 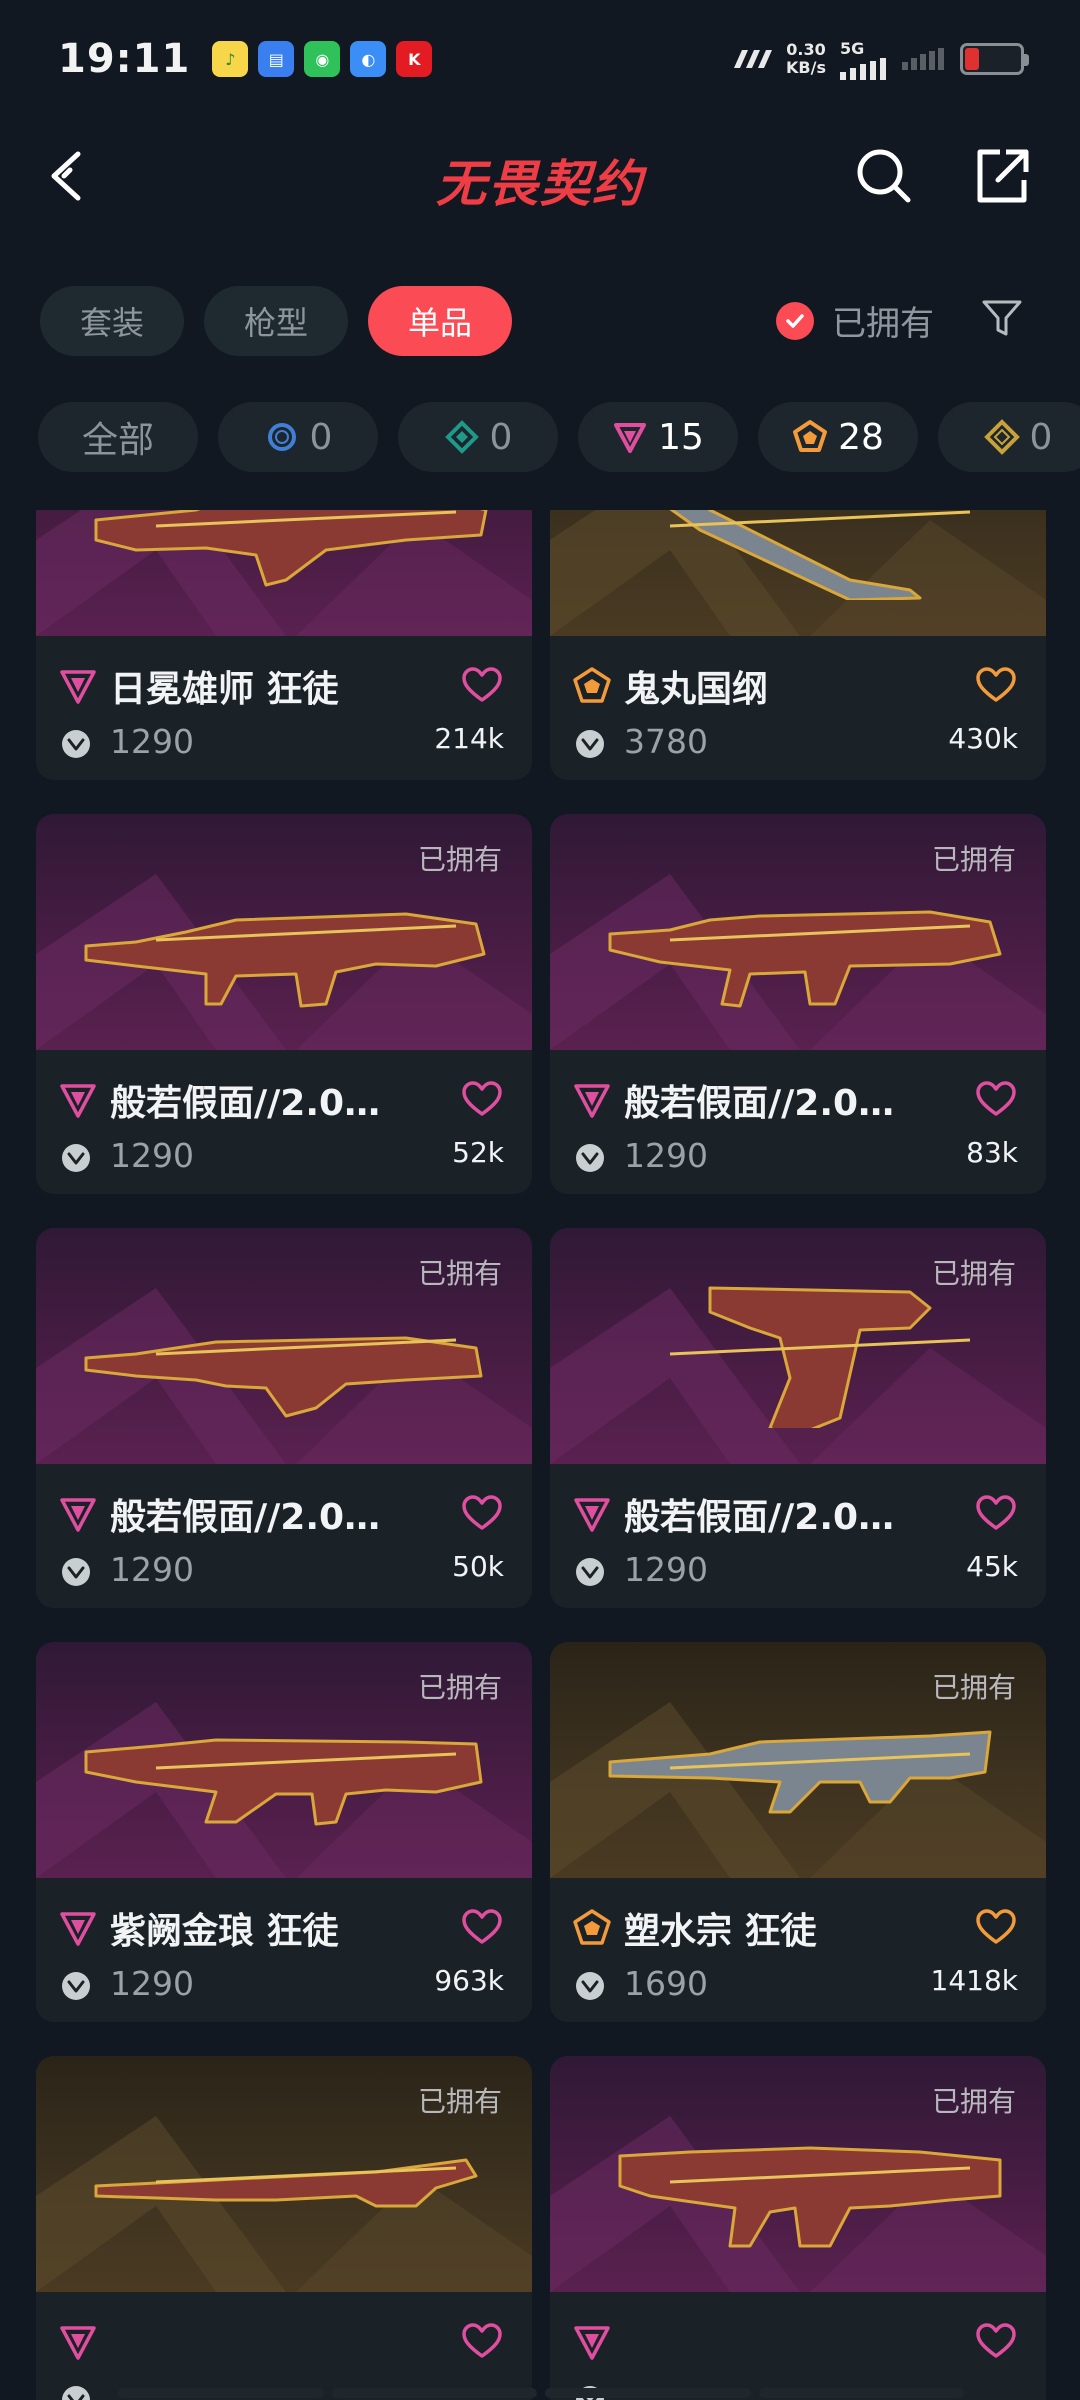 I want to click on item-card: 已拥有 般若假面//2.0… 1290 52k, so click(x=284, y=1004).